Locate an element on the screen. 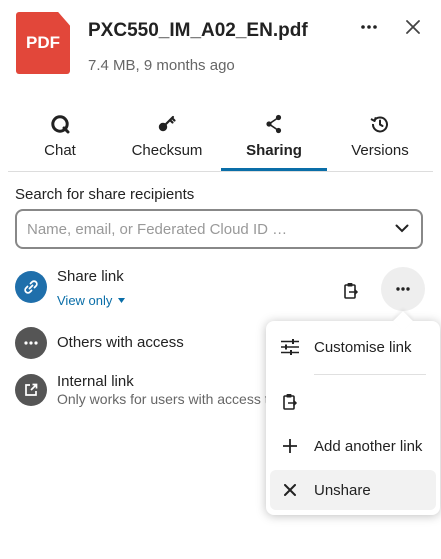 This screenshot has height=559, width=441. permission-dropdown: View only is located at coordinates (91, 300).